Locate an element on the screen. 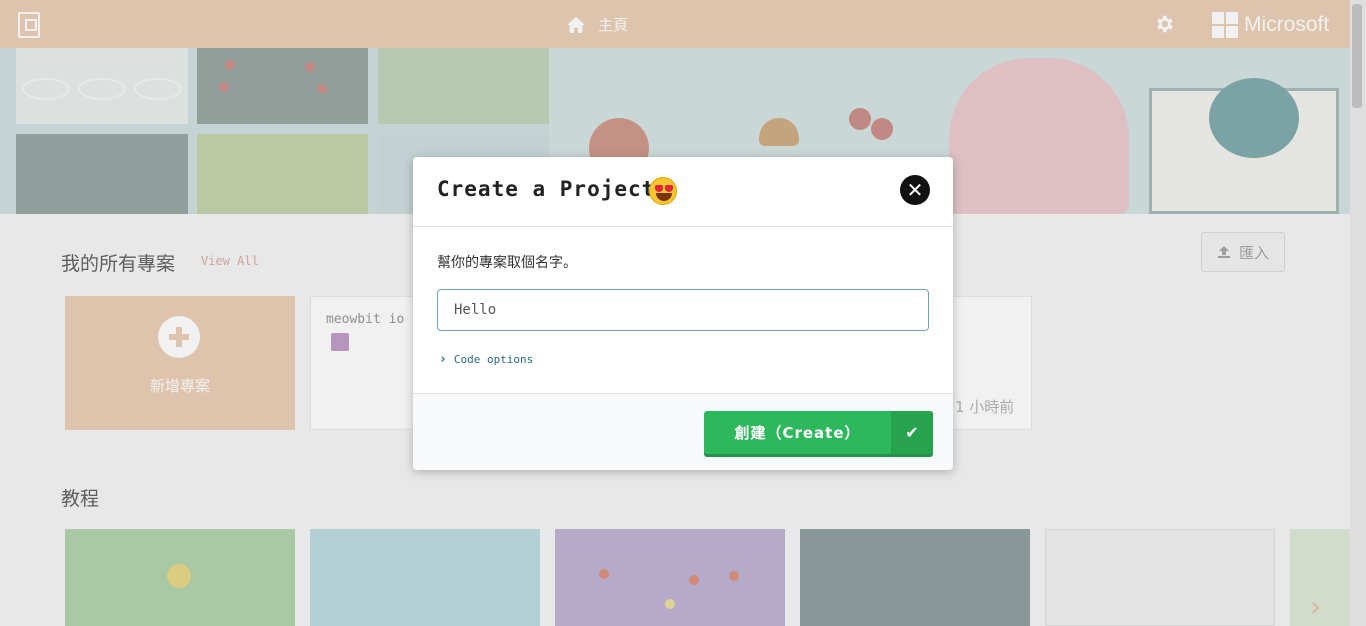 Image resolution: width=1366 pixels, height=626 pixels. chevron-right-icon: › is located at coordinates (443, 359).